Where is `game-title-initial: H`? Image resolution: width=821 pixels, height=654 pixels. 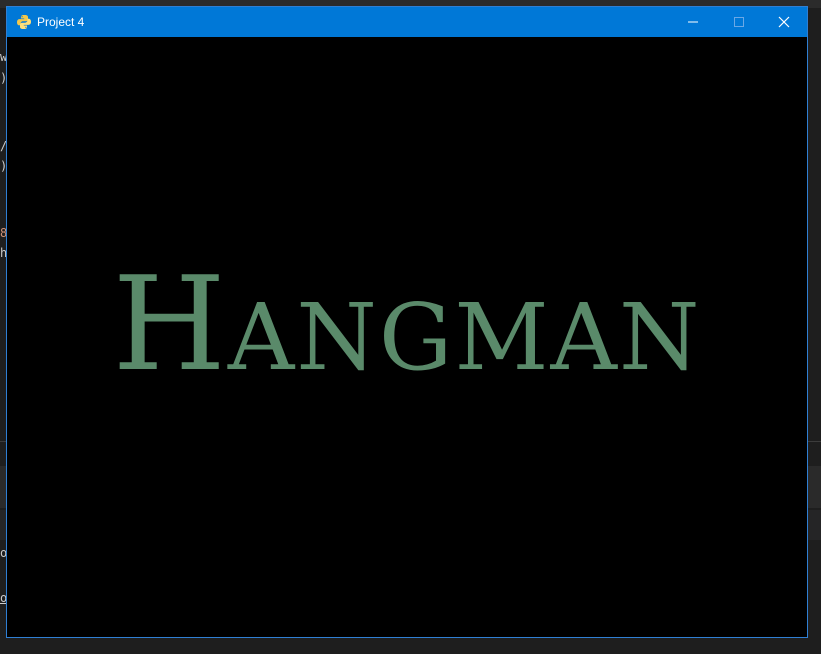
game-title-initial: H is located at coordinates (170, 324).